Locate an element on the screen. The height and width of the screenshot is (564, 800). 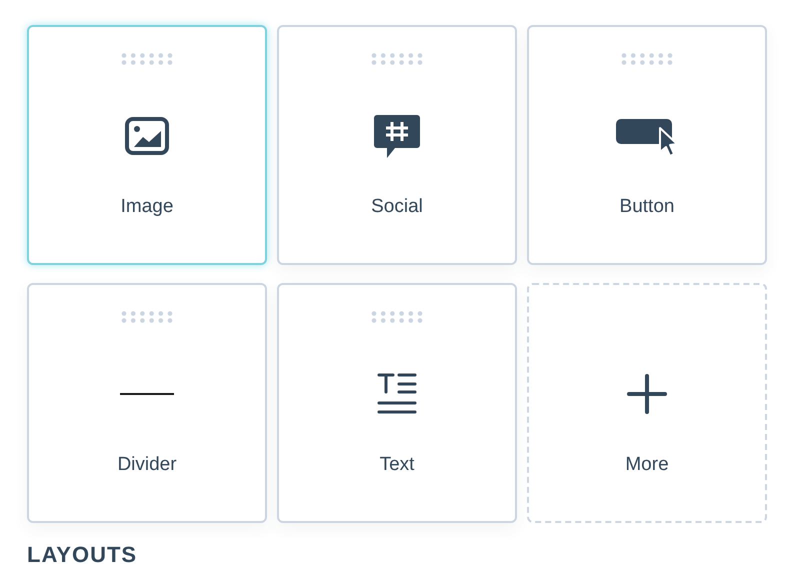
module-tile: Divider is located at coordinates (147, 403).